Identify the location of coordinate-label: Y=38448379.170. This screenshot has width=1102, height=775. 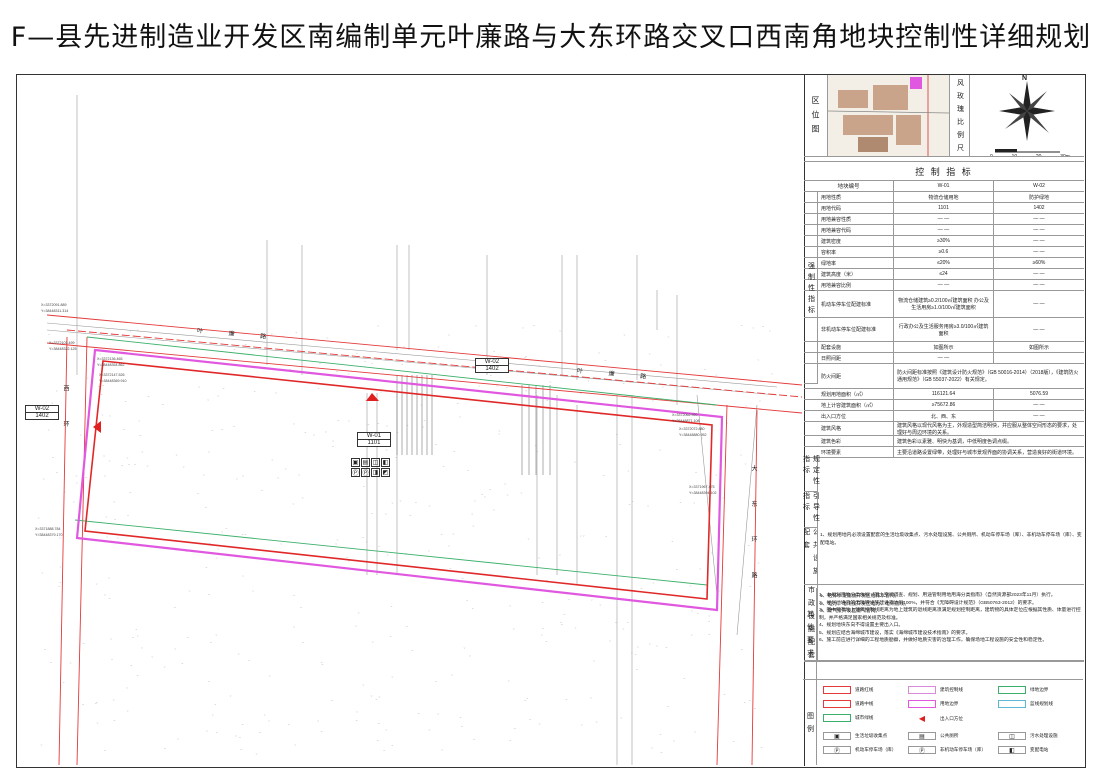
(49, 535).